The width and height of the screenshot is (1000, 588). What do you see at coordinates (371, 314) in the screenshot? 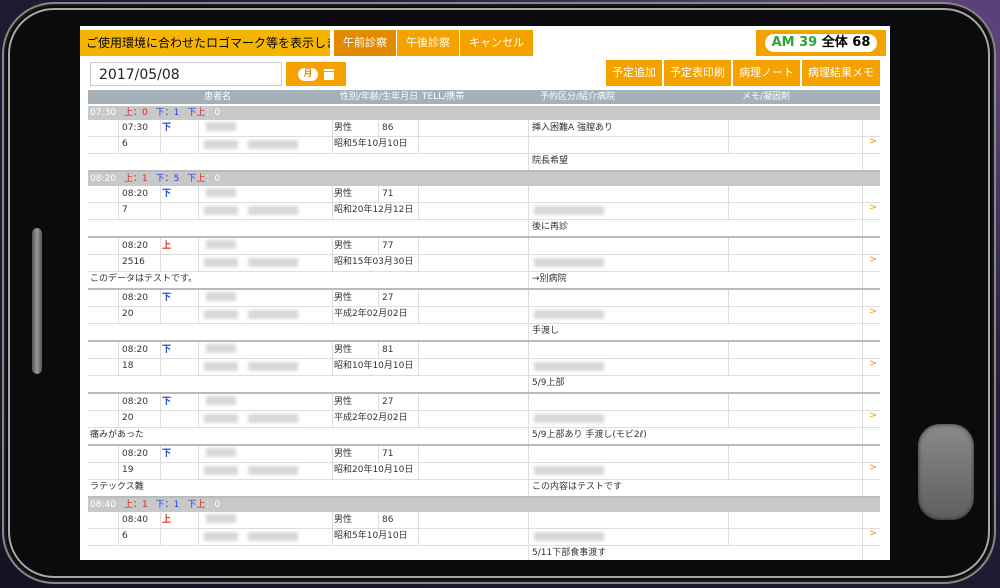
I see `patient-birthdate: 平成2年02月02日` at bounding box center [371, 314].